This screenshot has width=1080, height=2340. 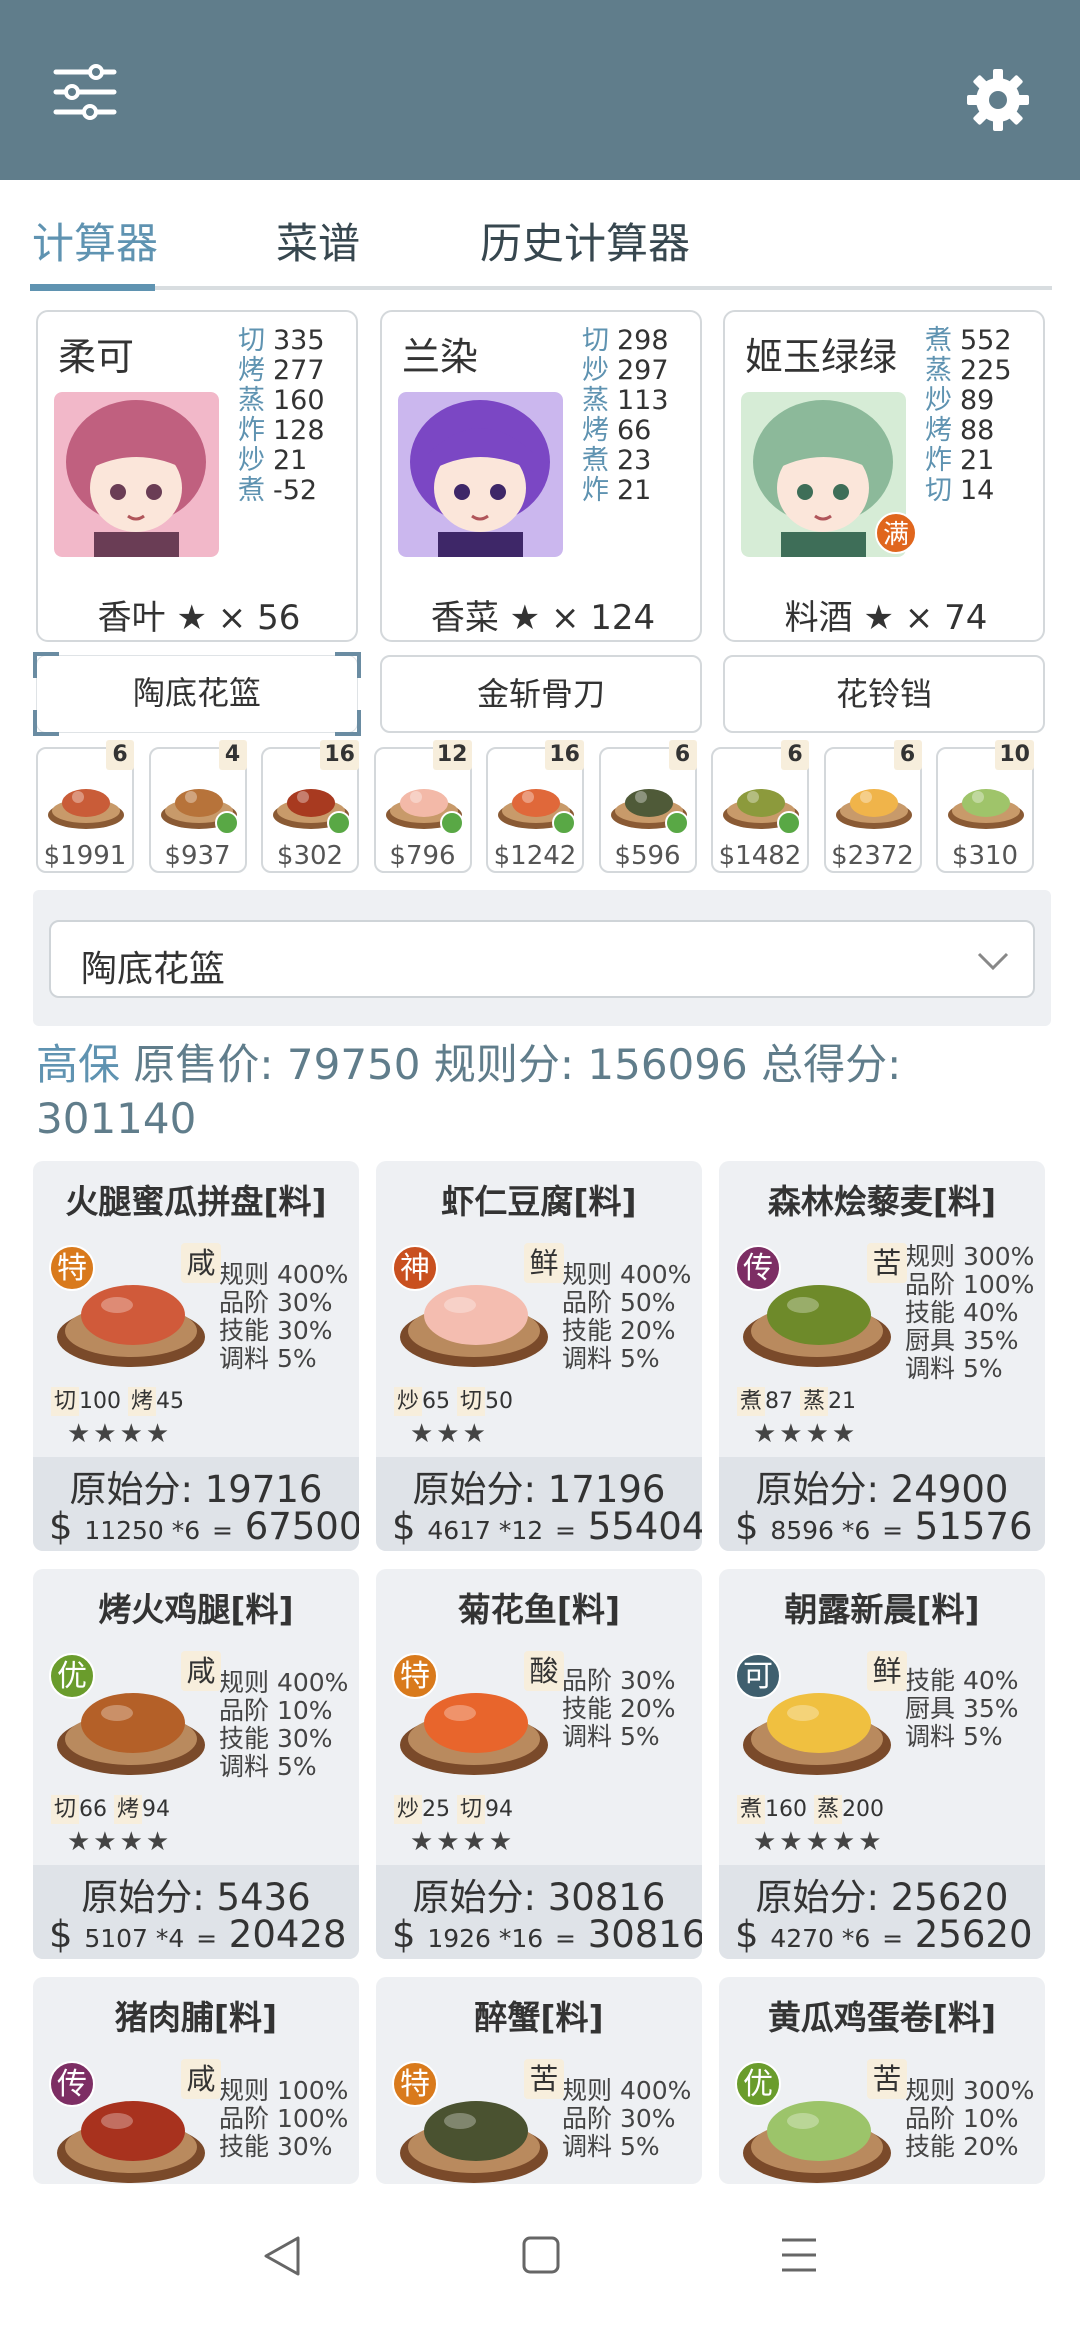 What do you see at coordinates (541, 694) in the screenshot?
I see `tool-slot-2: 金斩骨刀` at bounding box center [541, 694].